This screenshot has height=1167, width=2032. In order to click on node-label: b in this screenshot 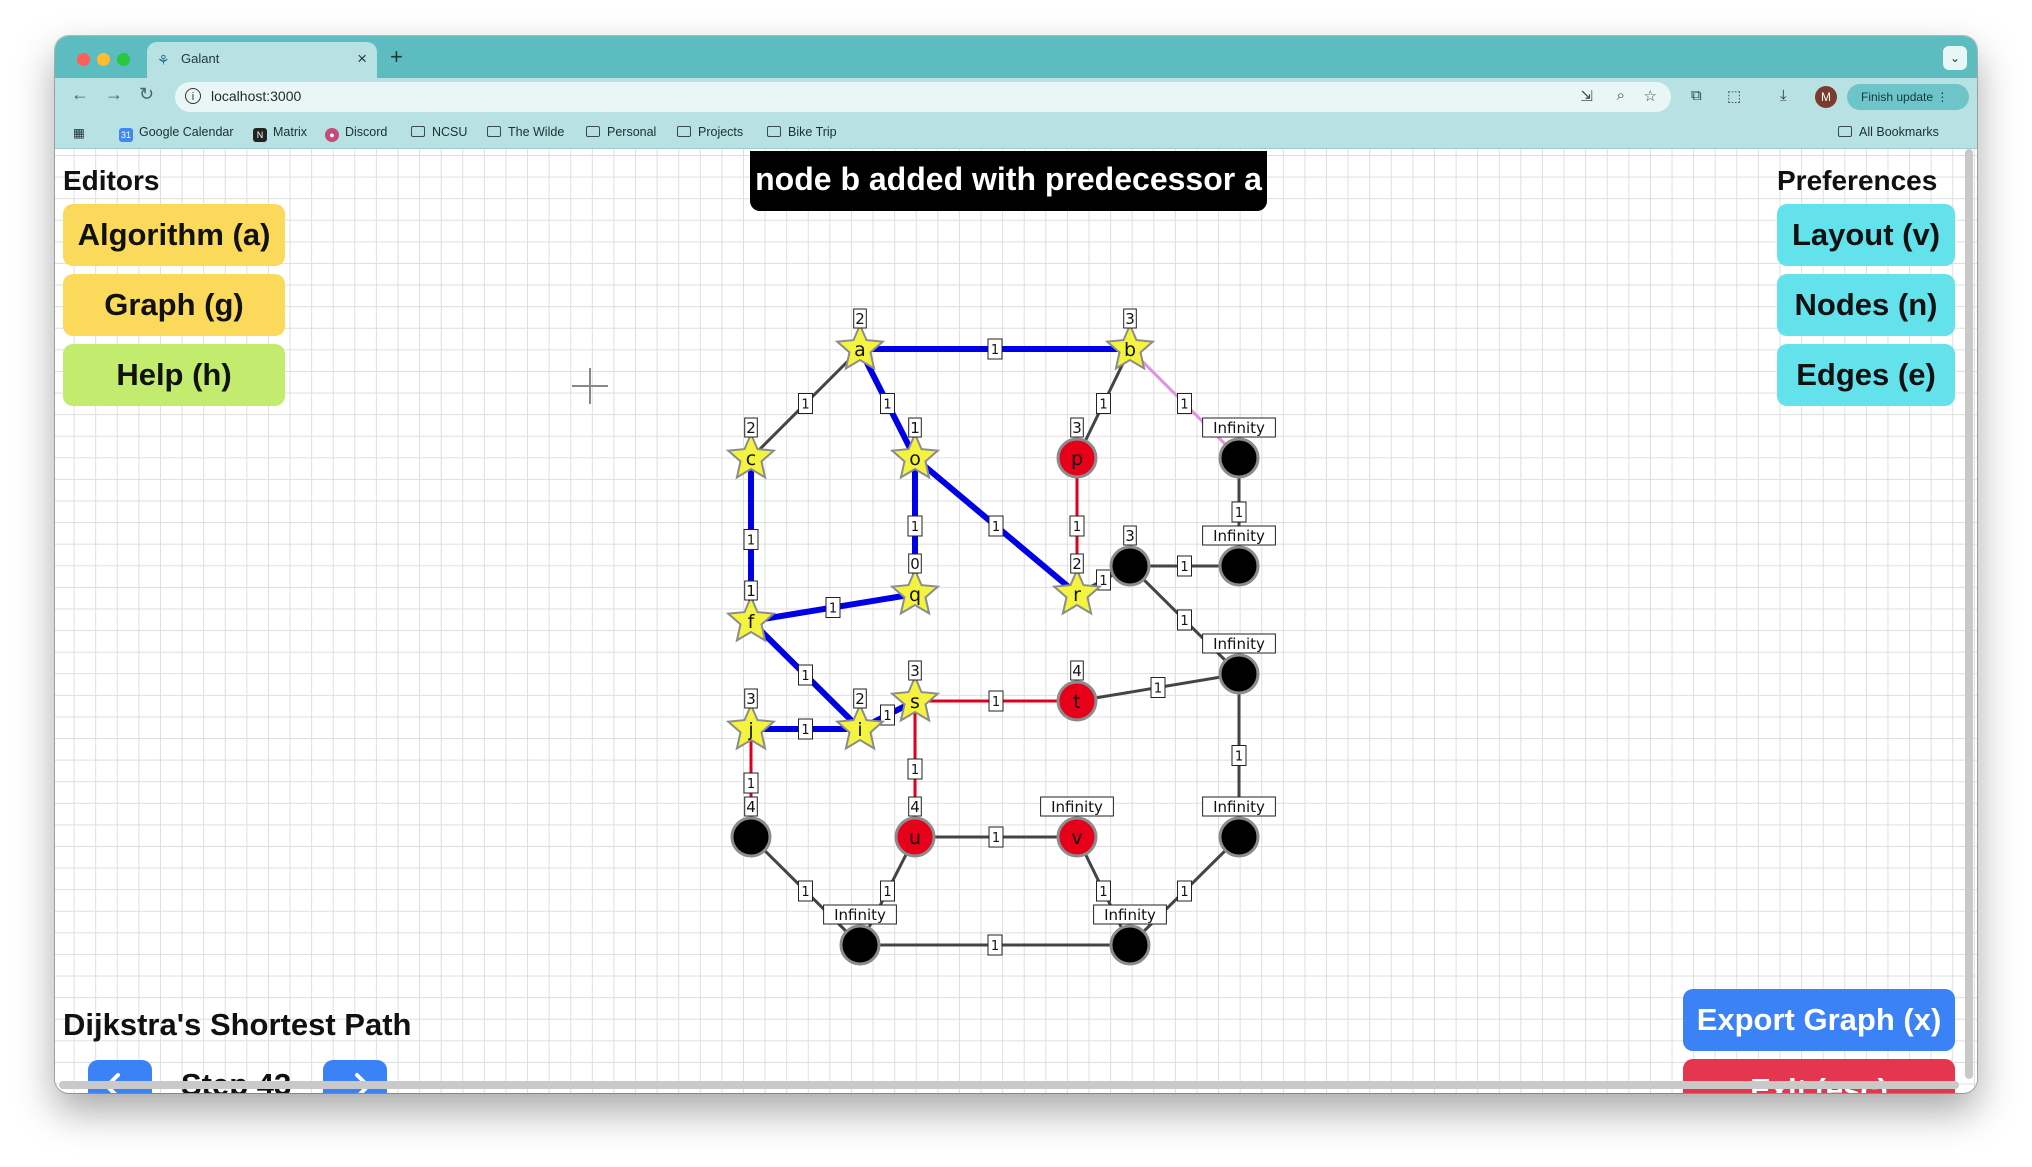, I will do `click(1130, 350)`.